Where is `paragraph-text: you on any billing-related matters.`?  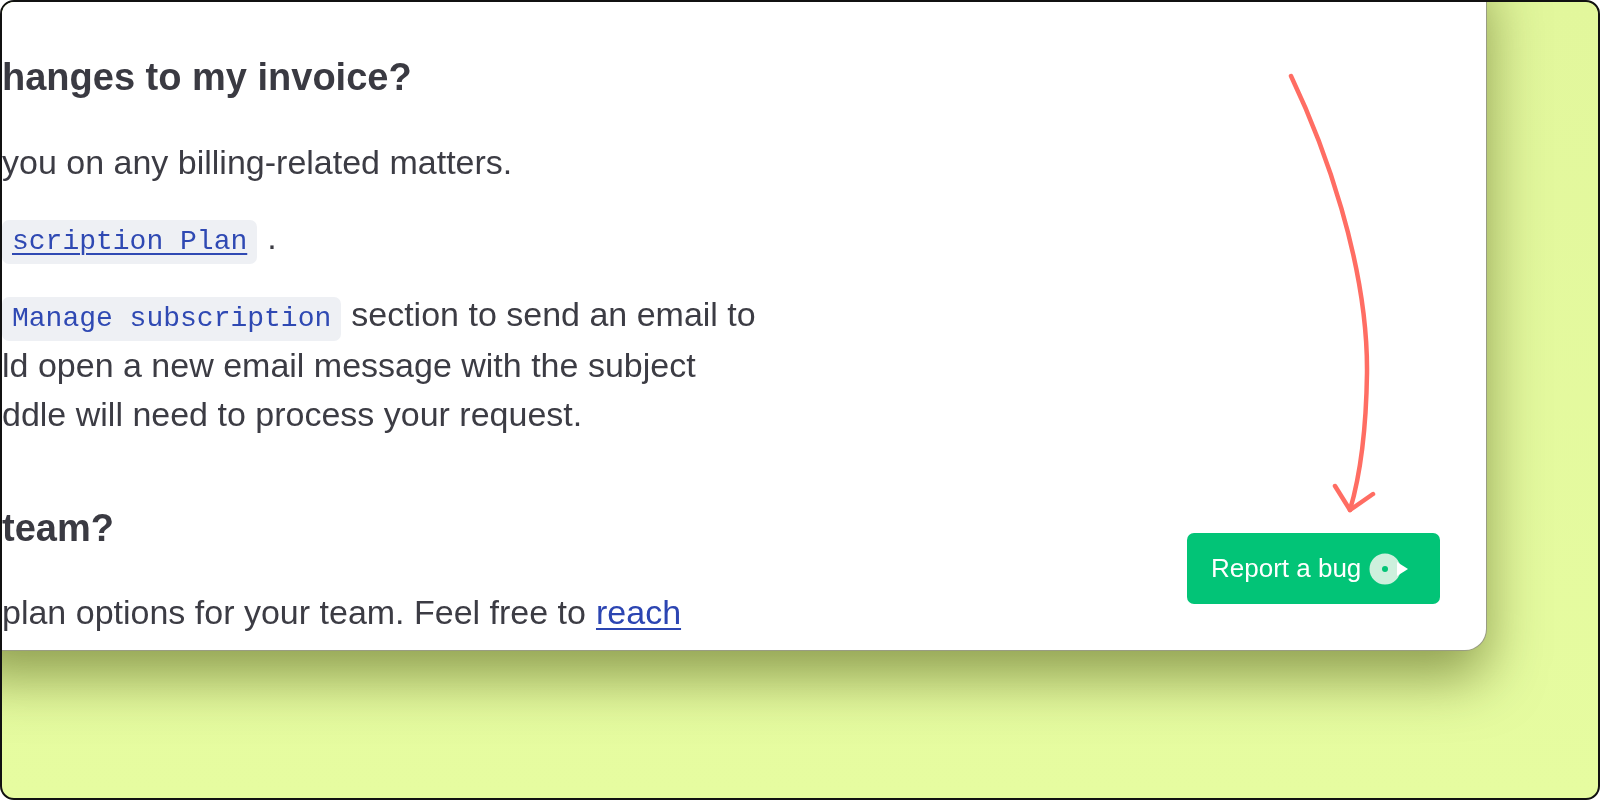
paragraph-text: you on any billing-related matters. is located at coordinates (257, 162).